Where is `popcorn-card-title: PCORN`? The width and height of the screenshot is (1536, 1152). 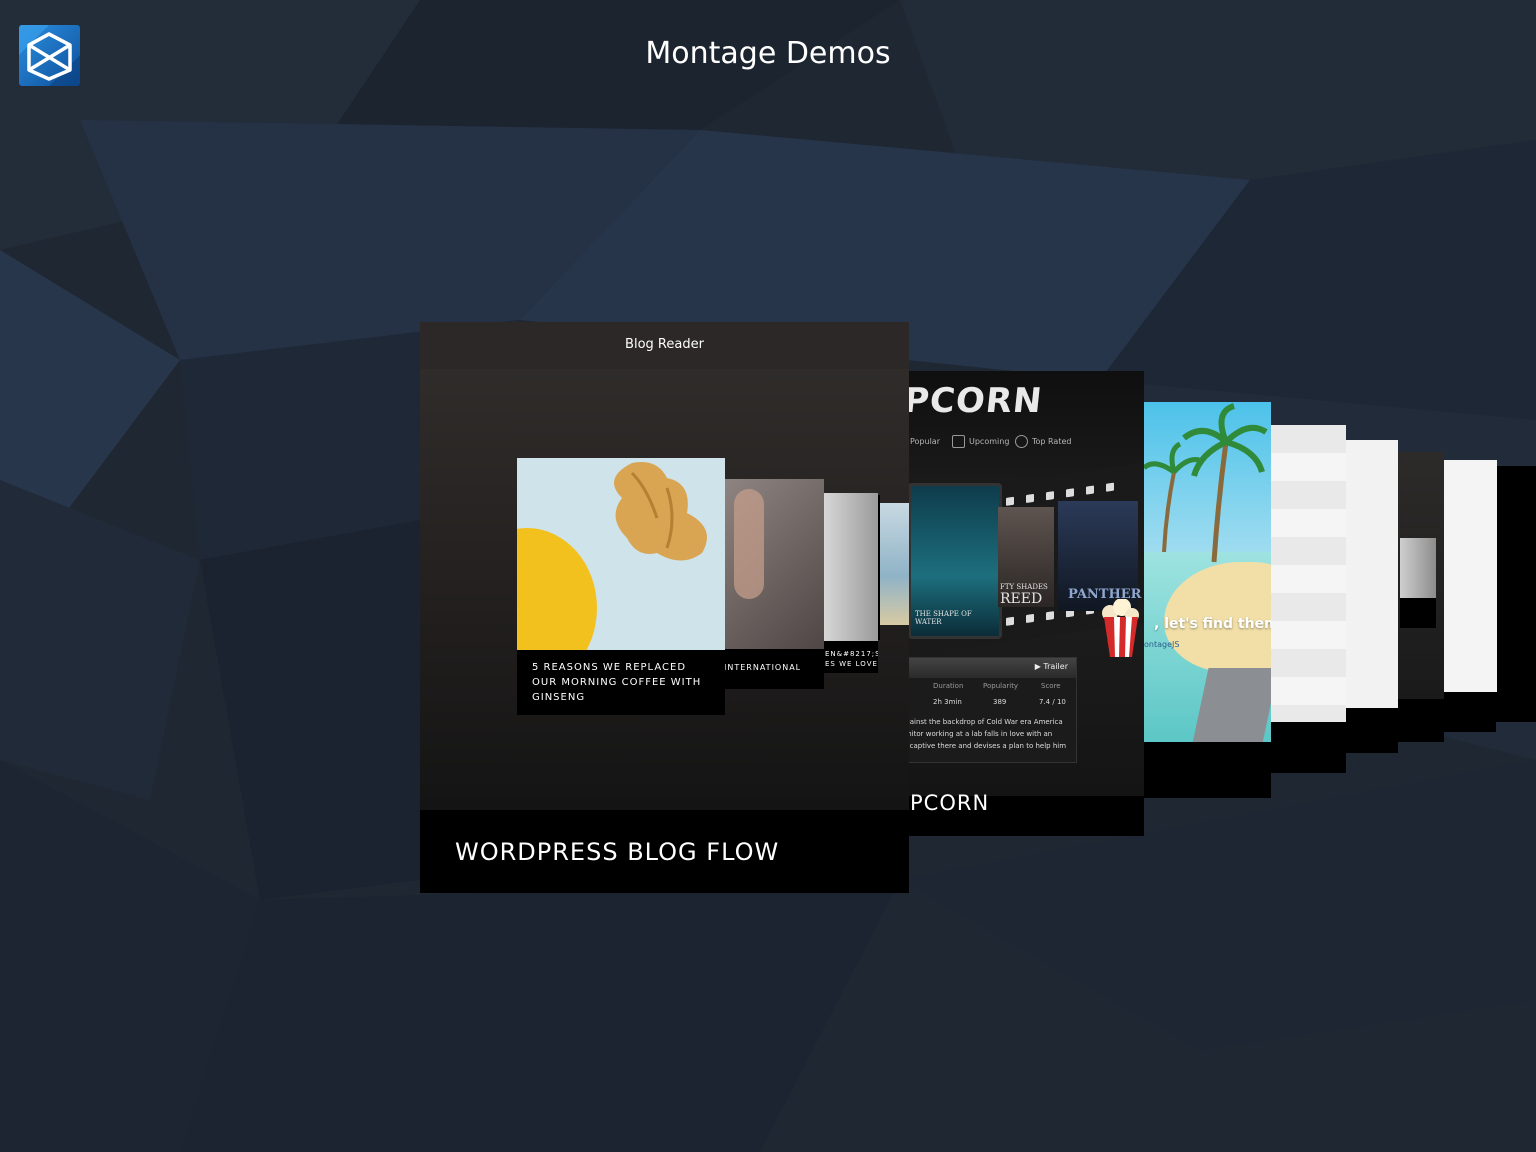 popcorn-card-title: PCORN is located at coordinates (950, 803).